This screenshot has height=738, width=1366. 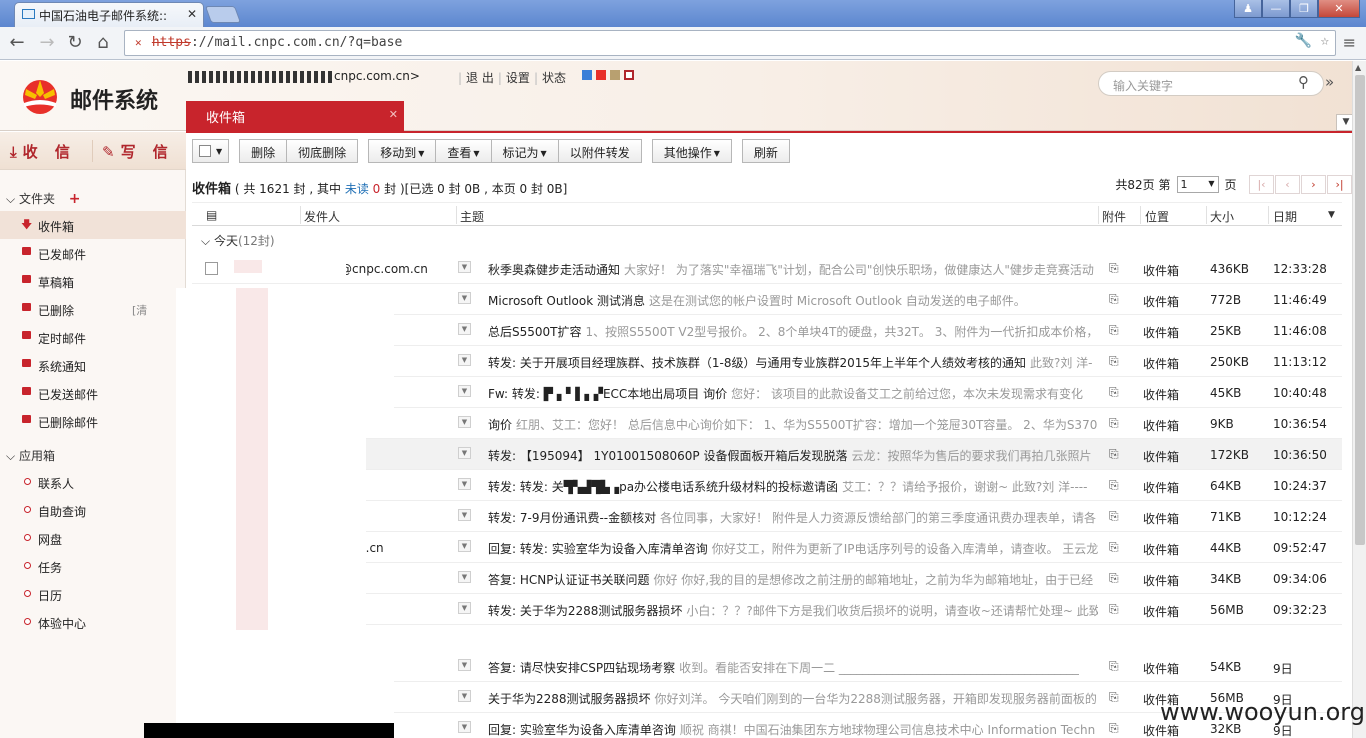 I want to click on column-menu-icon: ▤, so click(x=211, y=215).